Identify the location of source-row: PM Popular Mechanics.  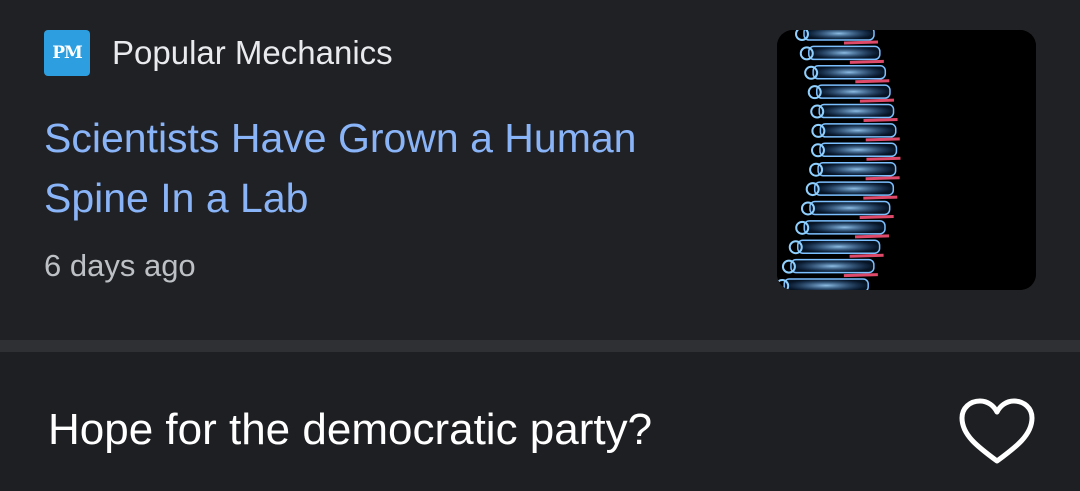
(218, 53).